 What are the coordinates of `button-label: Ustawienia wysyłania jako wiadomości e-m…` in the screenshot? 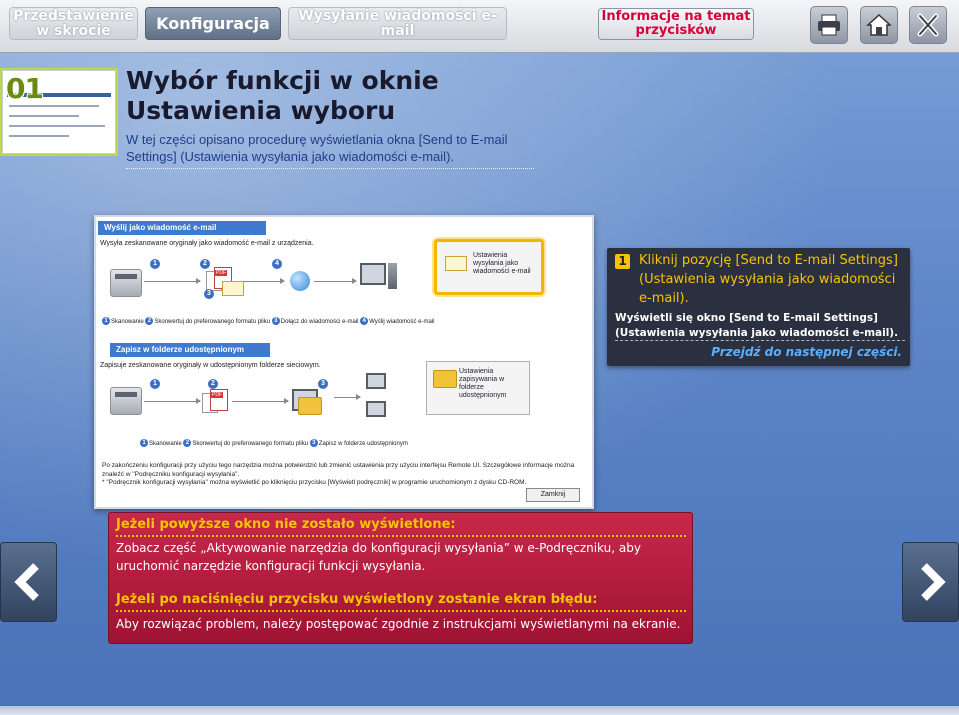 It's located at (502, 263).